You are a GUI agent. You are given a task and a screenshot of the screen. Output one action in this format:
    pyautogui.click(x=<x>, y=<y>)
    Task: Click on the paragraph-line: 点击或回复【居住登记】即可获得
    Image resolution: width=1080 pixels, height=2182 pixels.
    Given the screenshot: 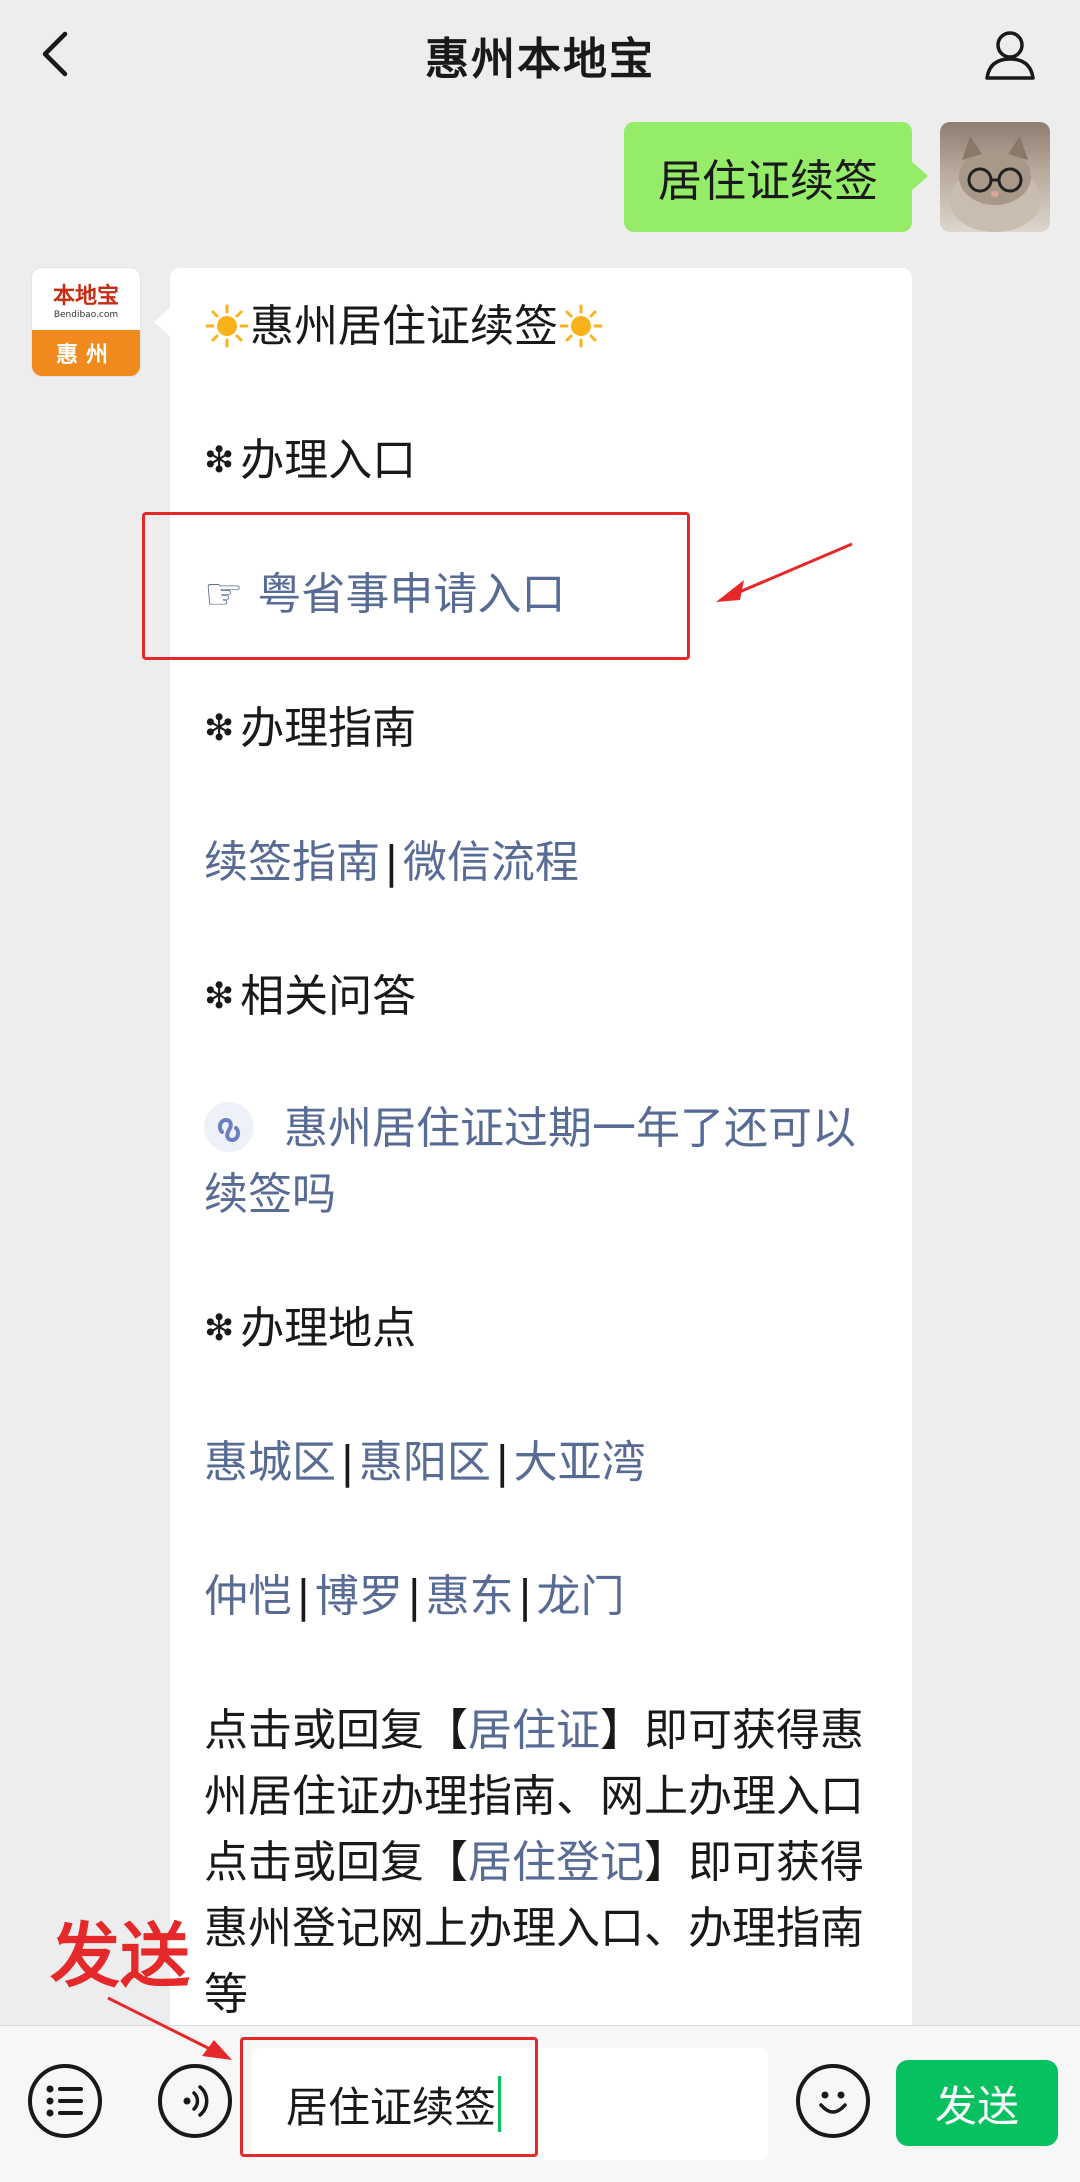 What is the action you would take?
    pyautogui.click(x=534, y=1863)
    